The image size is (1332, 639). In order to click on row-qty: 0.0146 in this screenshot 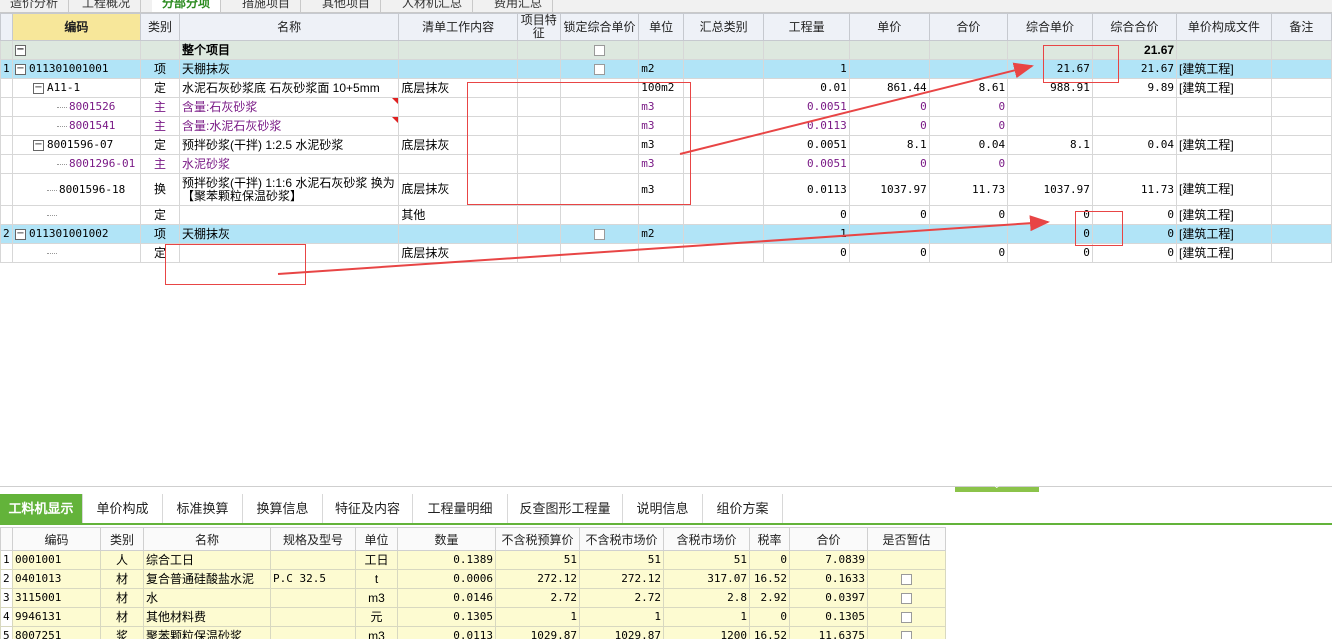, I will do `click(446, 598)`.